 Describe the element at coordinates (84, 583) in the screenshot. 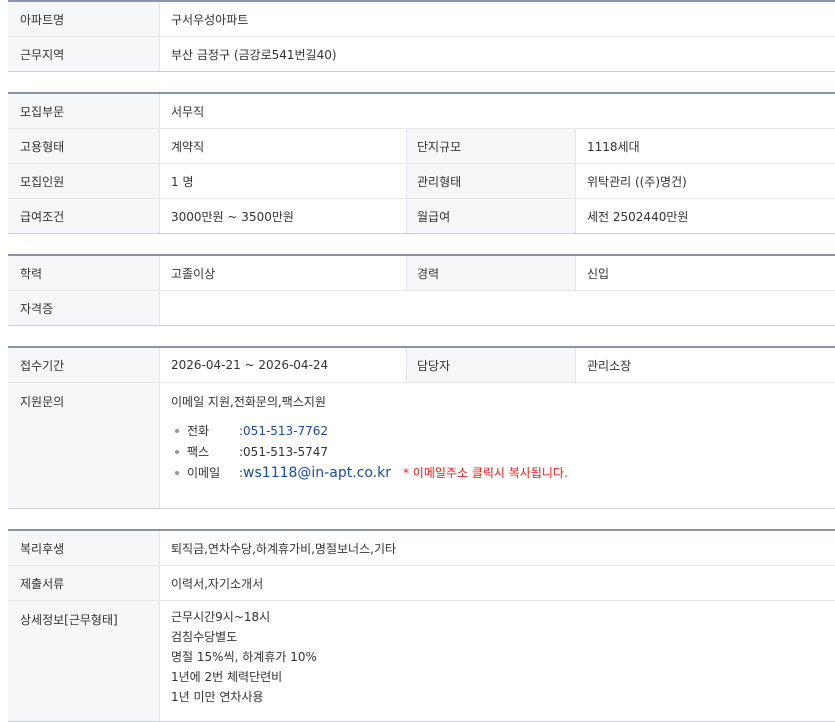

I see `docs-label: 제출서류` at that location.